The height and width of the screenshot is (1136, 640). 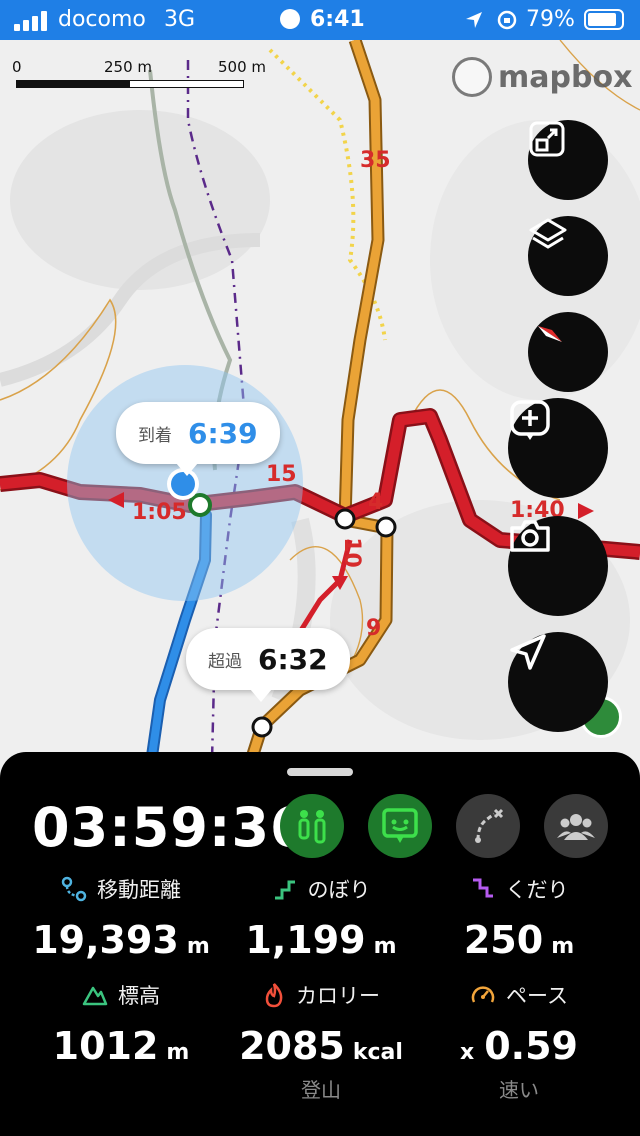 I want to click on stat-elevation: 標高 1012 m, so click(x=121, y=1024).